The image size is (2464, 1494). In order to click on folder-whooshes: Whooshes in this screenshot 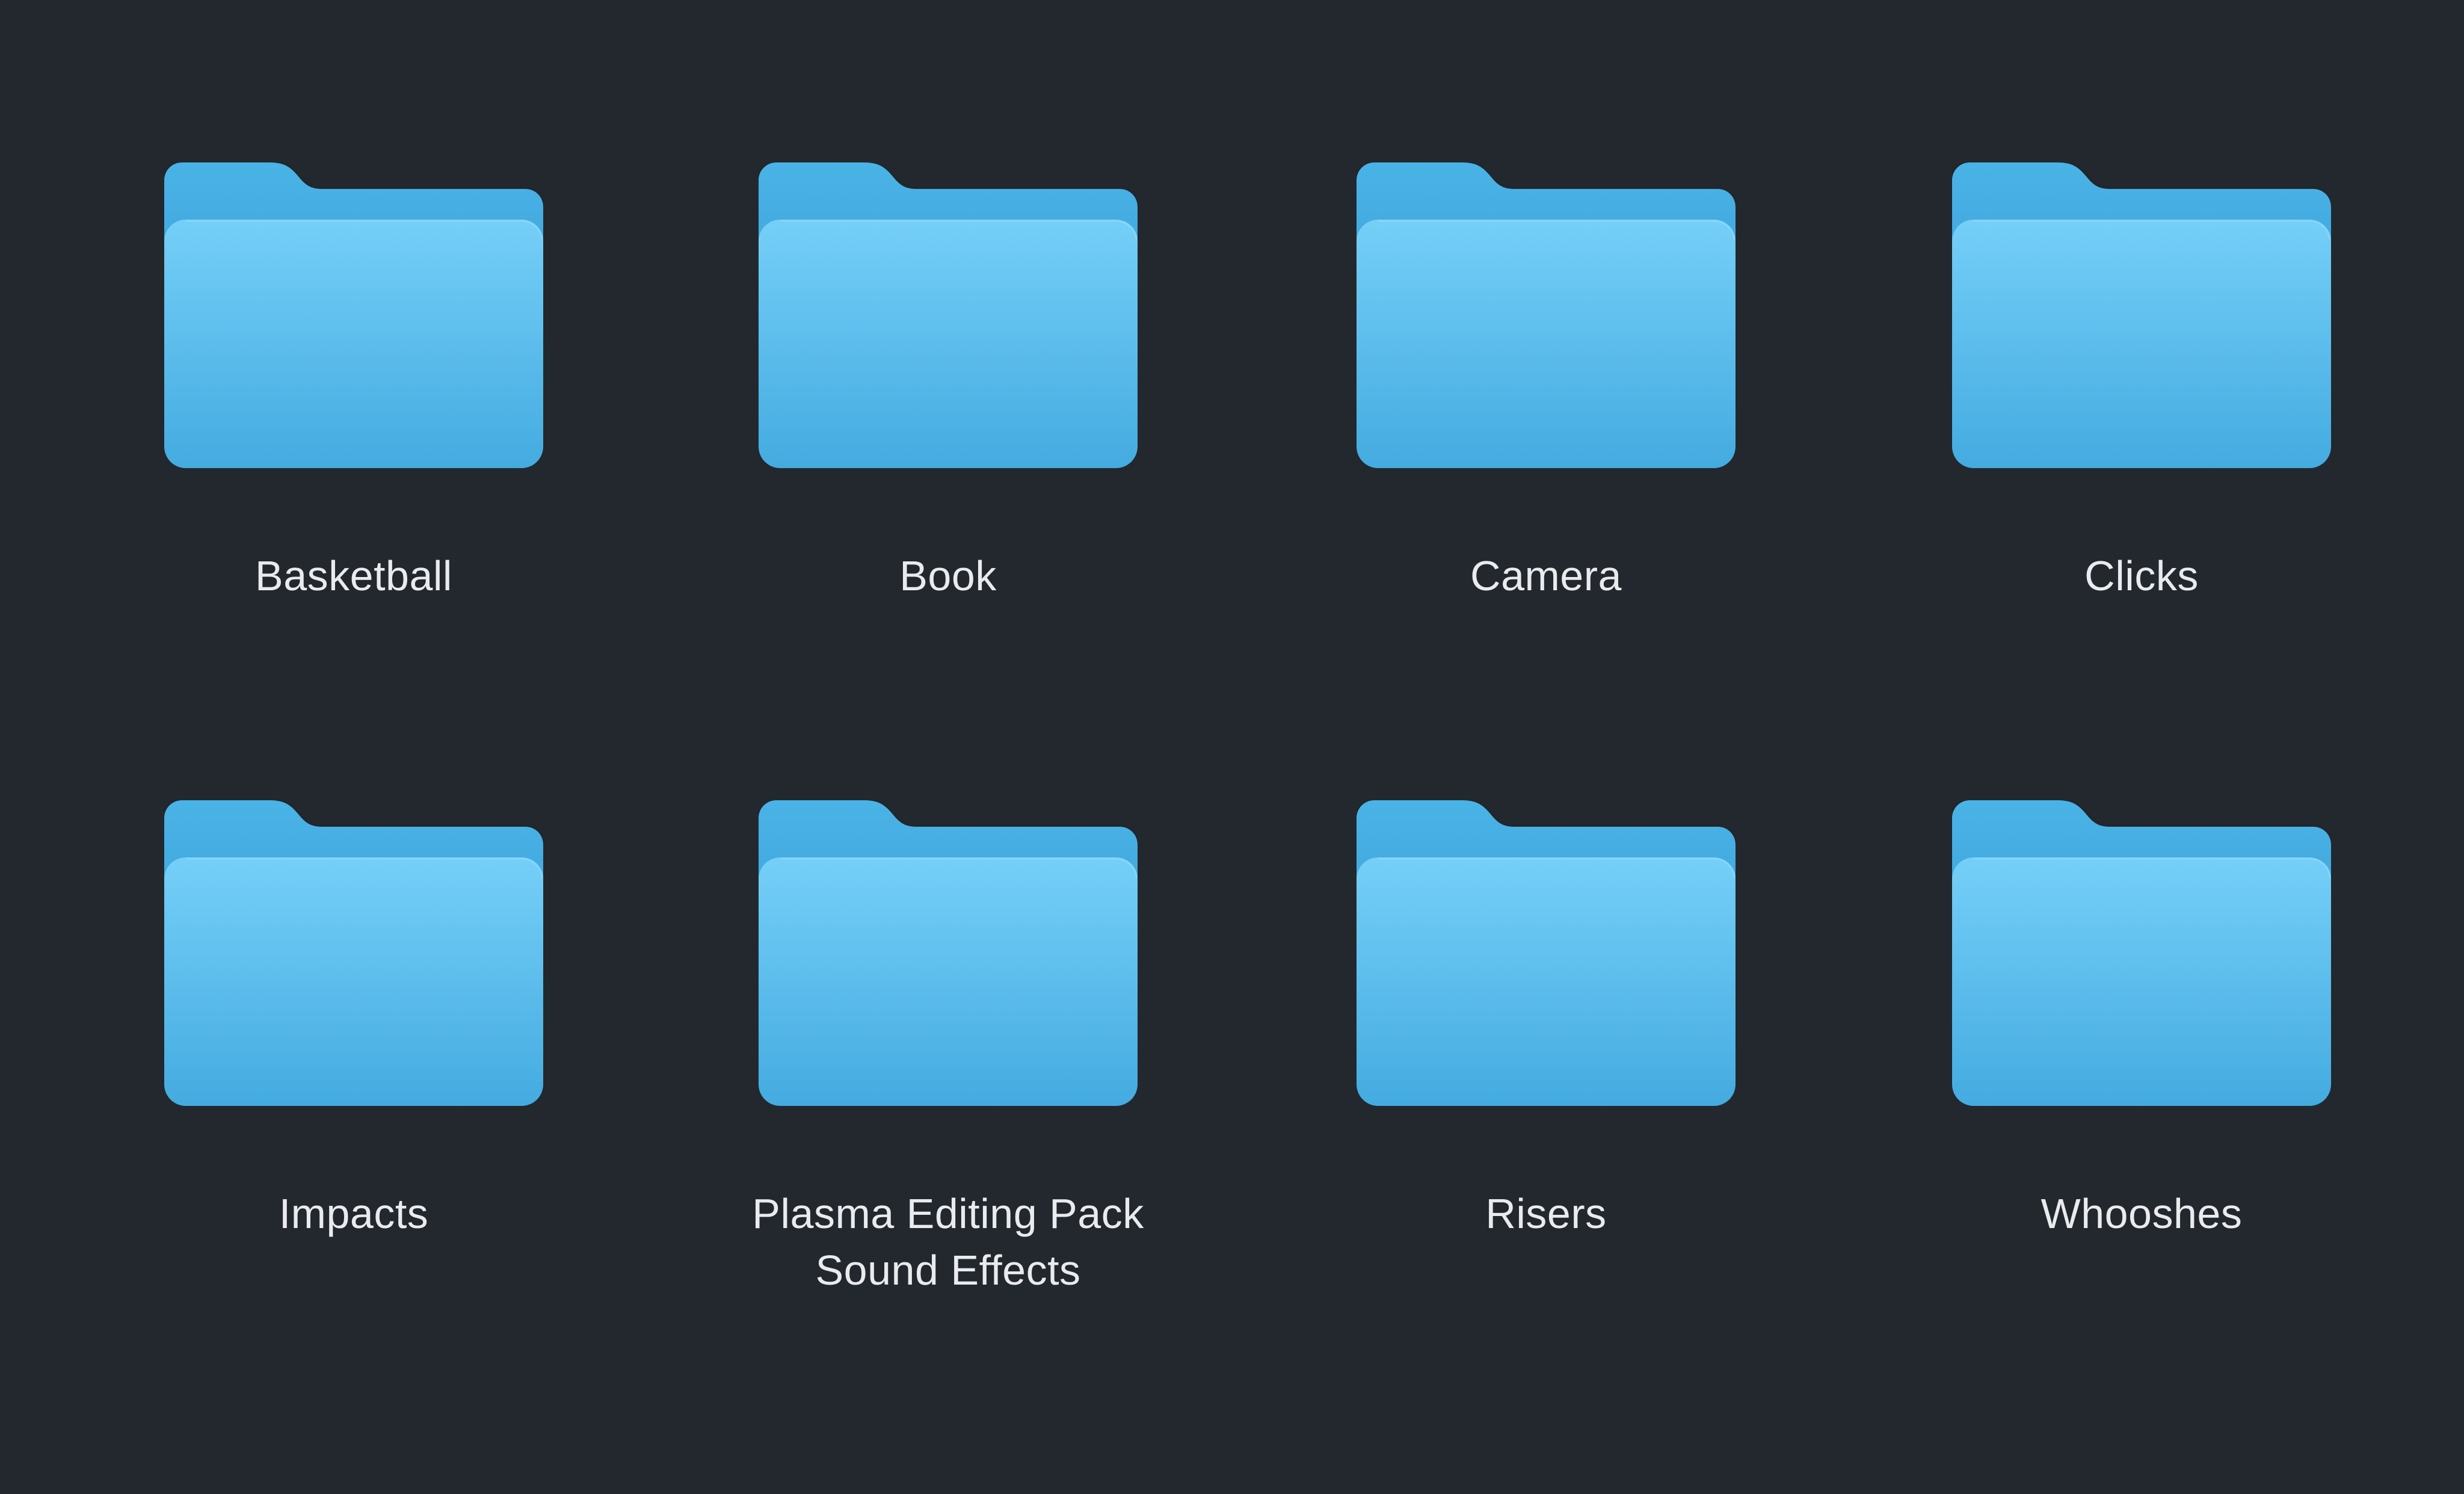, I will do `click(2141, 1071)`.